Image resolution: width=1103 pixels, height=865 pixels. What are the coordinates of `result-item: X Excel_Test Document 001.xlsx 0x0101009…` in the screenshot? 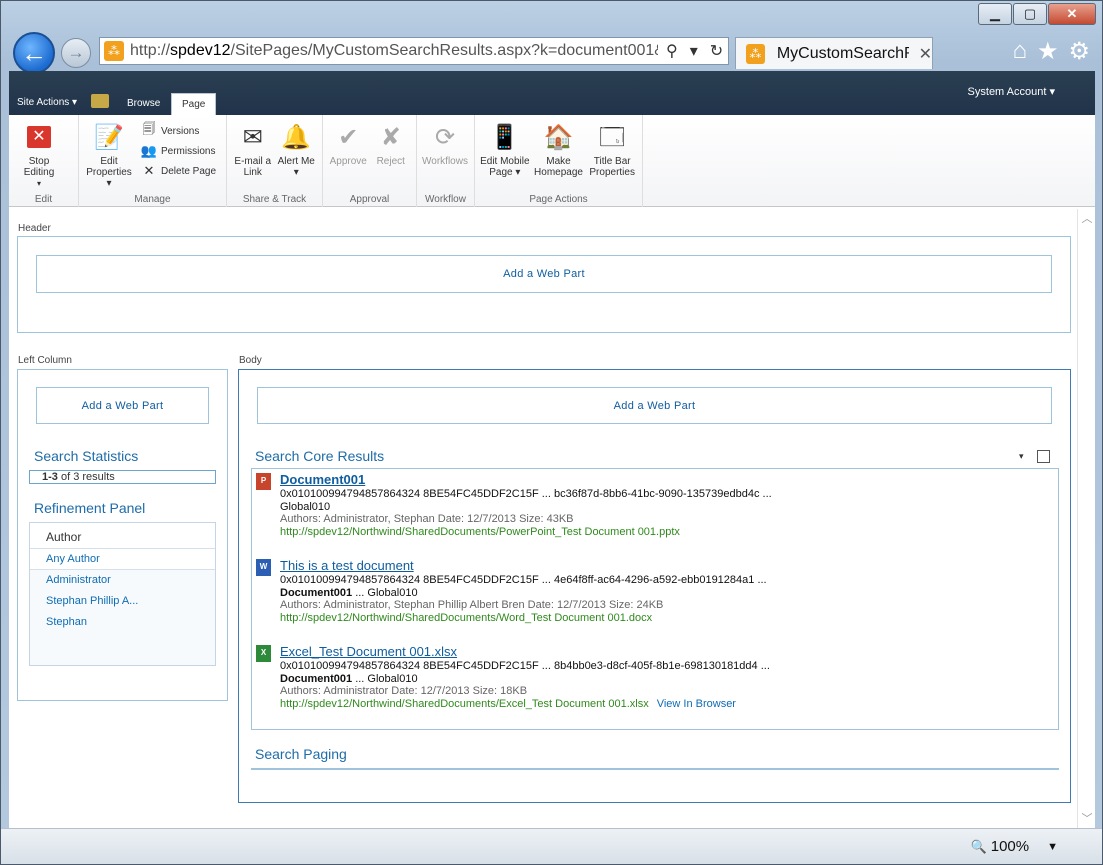 It's located at (513, 677).